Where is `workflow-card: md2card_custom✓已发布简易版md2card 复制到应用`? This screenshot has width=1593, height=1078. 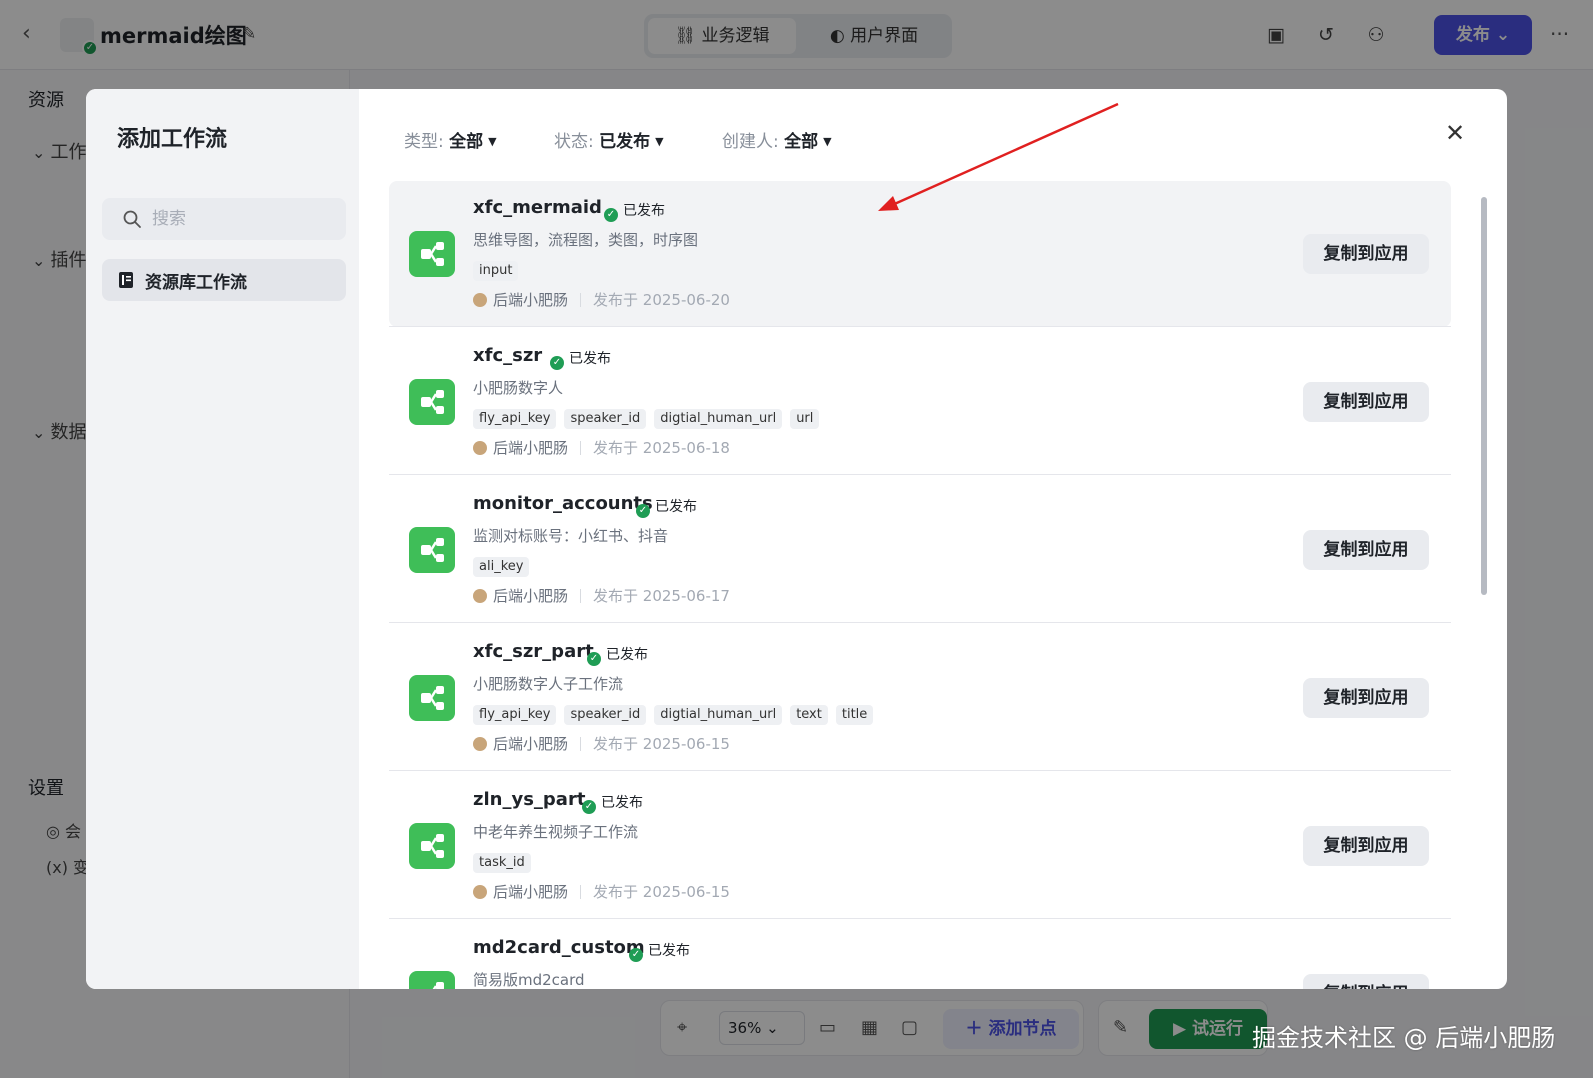
workflow-card: md2card_custom✓已发布简易版md2card 复制到应用 is located at coordinates (920, 955).